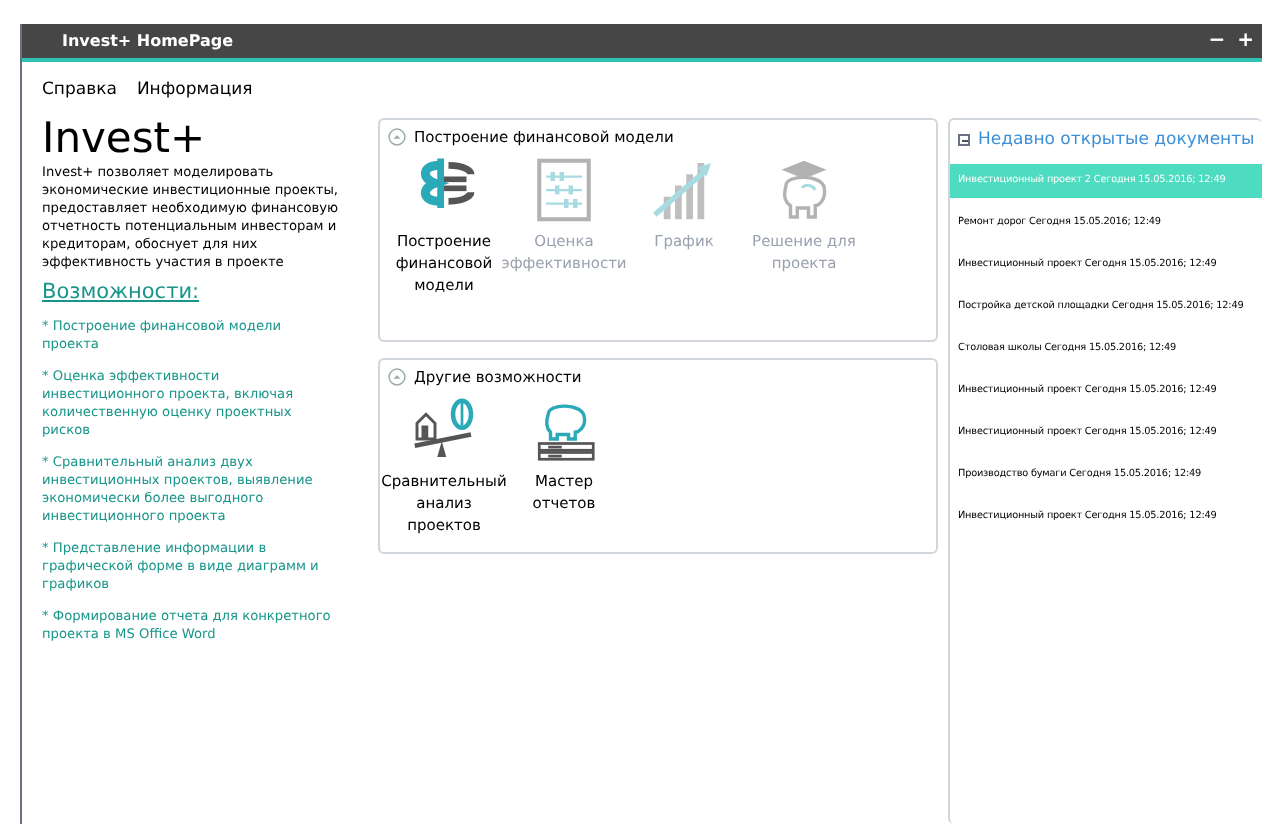 The image size is (1262, 824). I want to click on menu-item: Справка, so click(79, 90).